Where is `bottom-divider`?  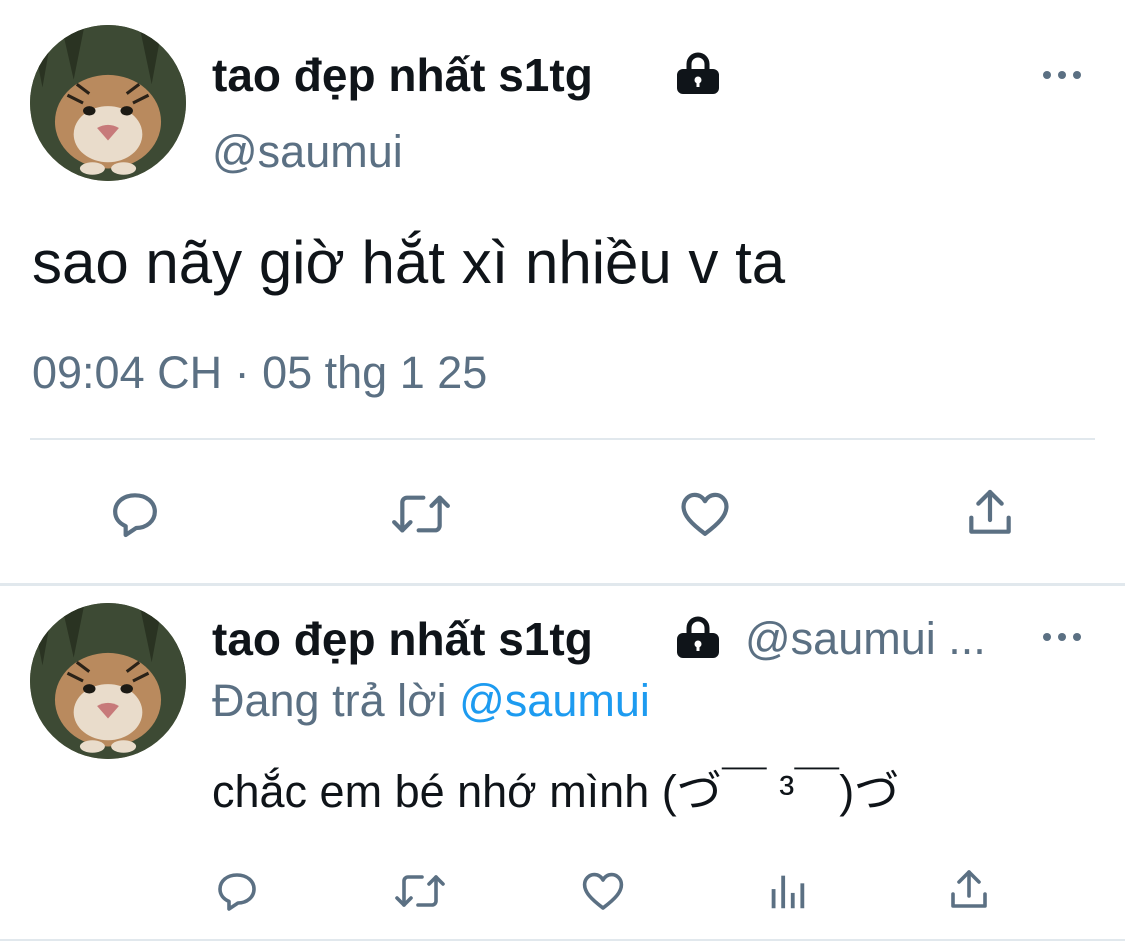
bottom-divider is located at coordinates (562, 940).